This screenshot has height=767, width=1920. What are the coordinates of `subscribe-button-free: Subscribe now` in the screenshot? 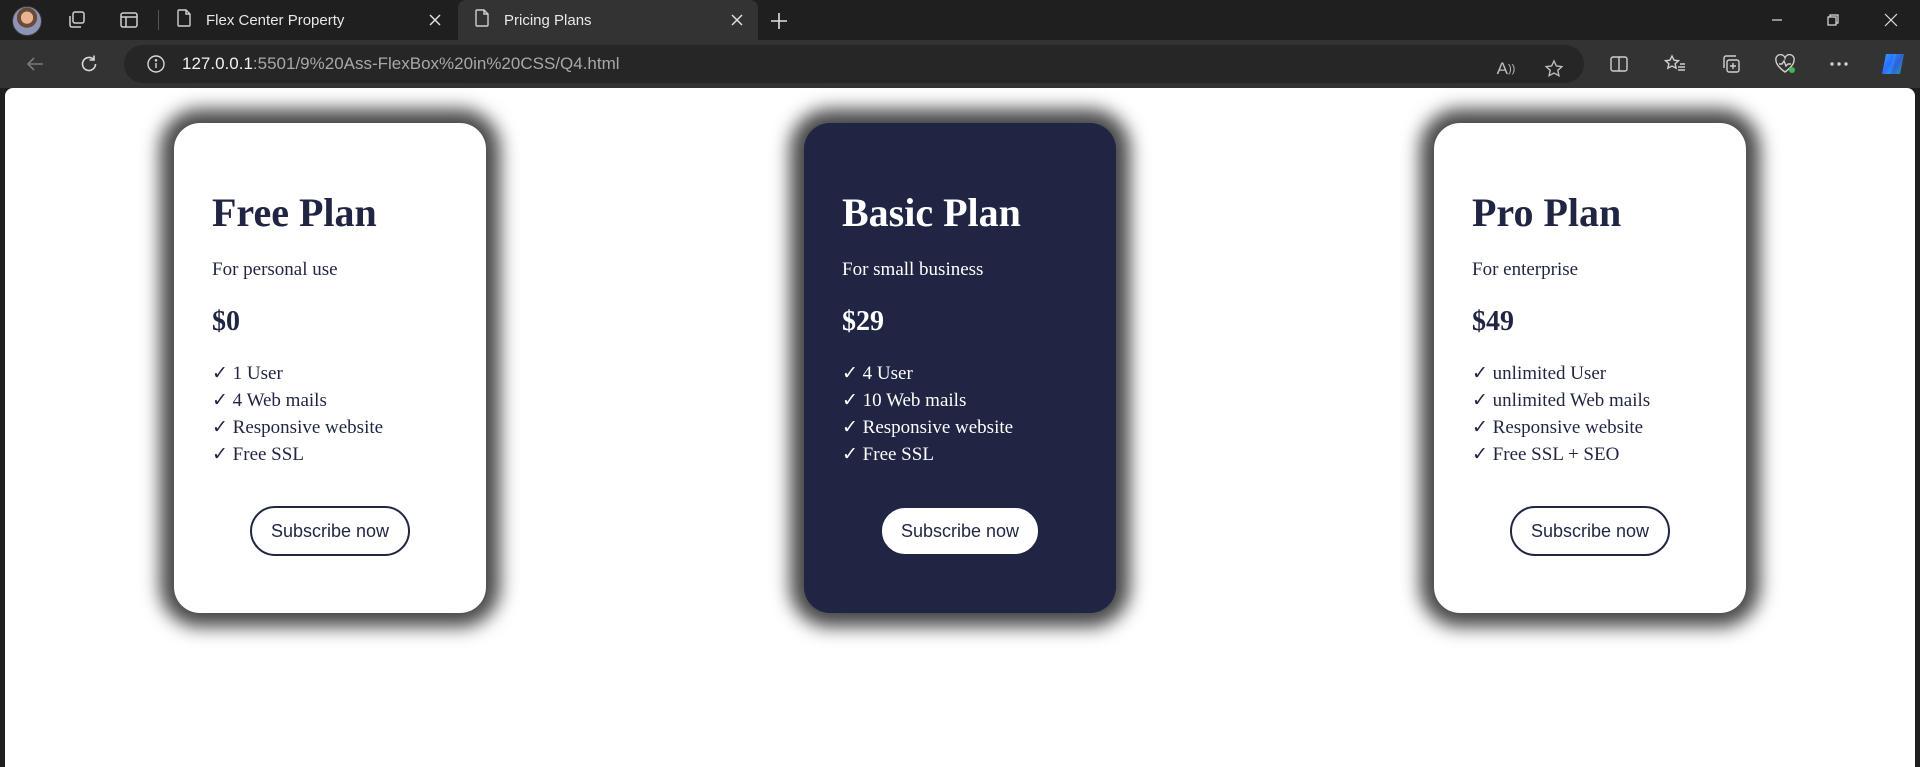 It's located at (330, 531).